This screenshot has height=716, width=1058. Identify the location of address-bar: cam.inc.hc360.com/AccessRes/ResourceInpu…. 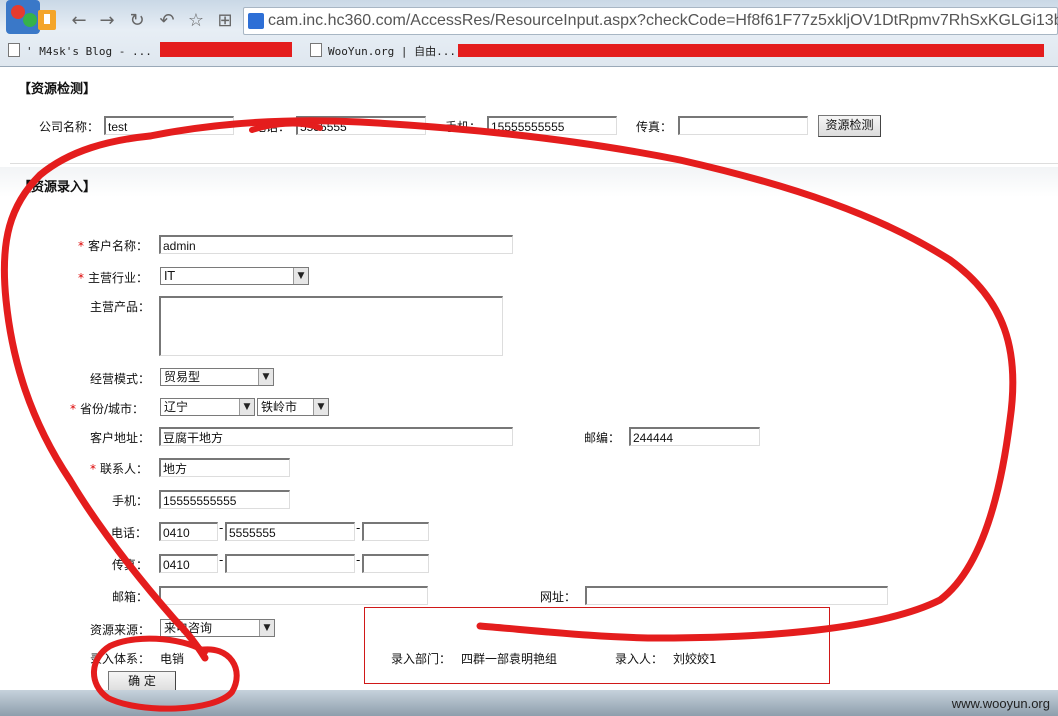
(650, 21).